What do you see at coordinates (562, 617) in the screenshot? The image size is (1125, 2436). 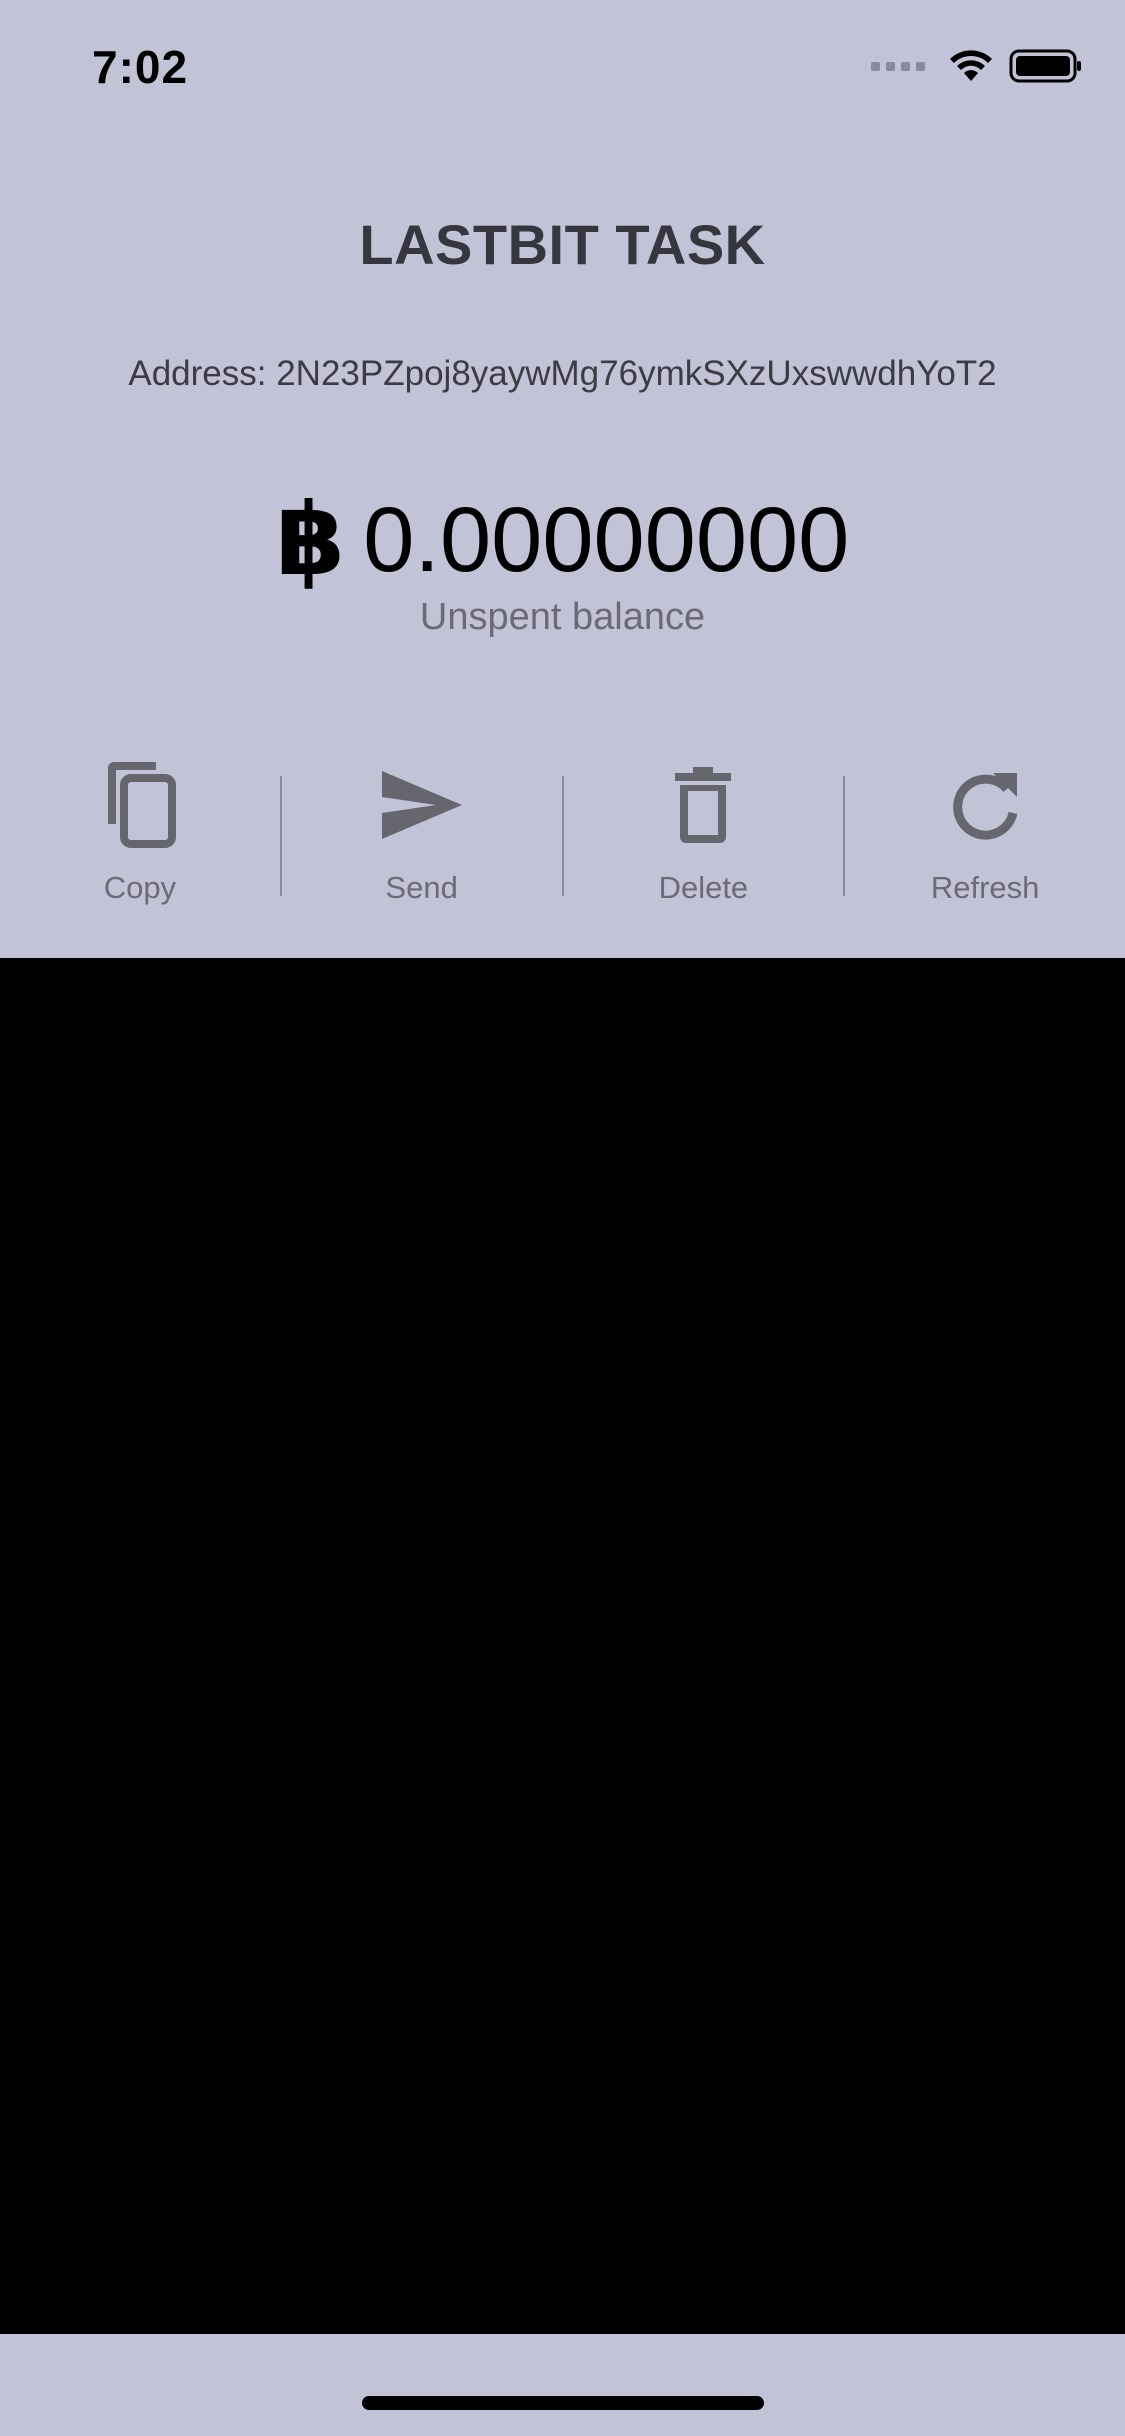 I see `balance-caption: Unspent balance` at bounding box center [562, 617].